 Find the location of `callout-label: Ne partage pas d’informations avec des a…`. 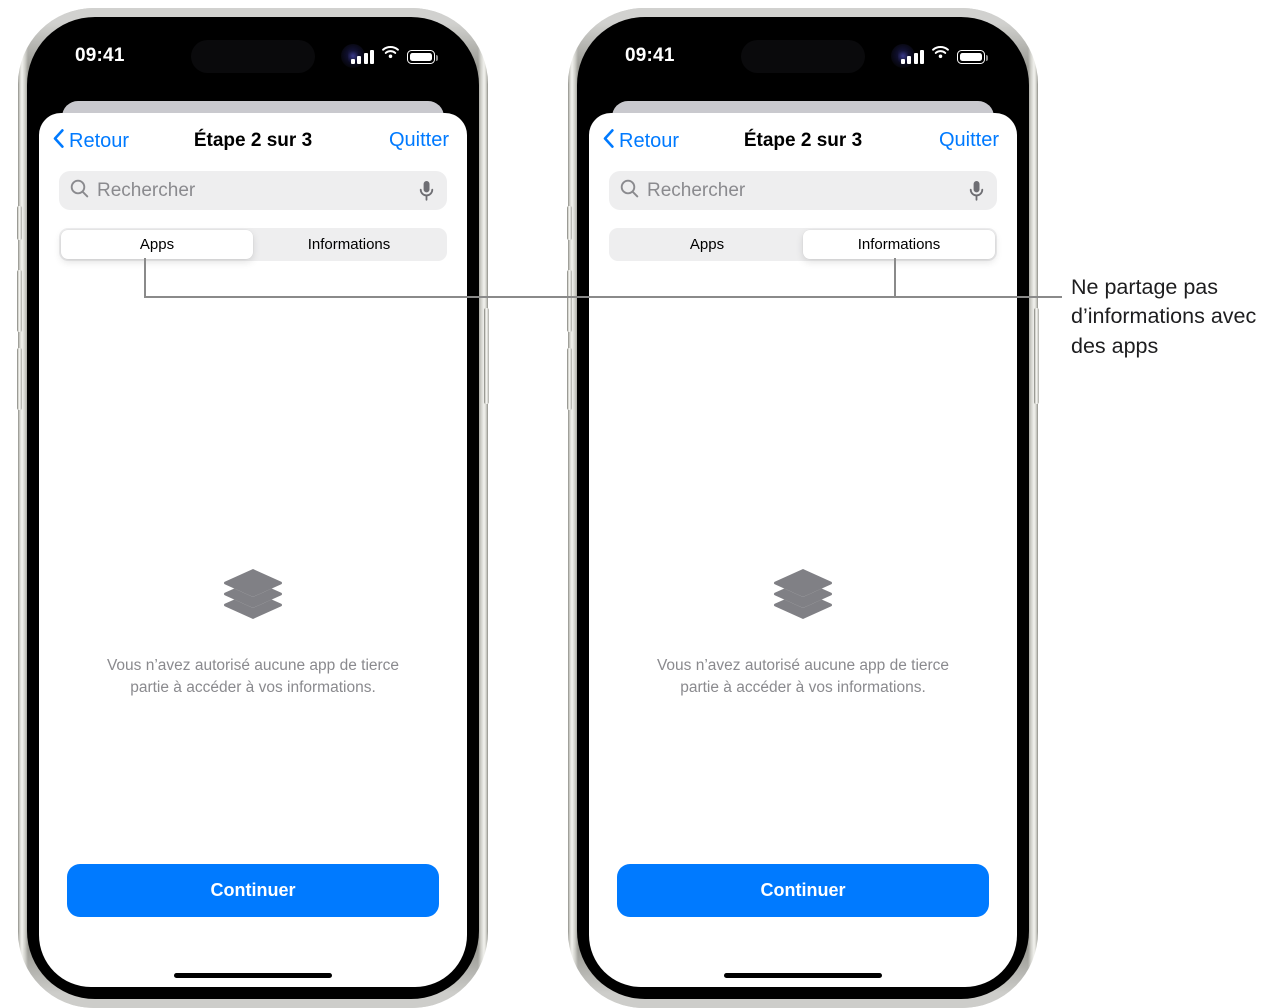

callout-label: Ne partage pas d’informations avec des a… is located at coordinates (1164, 316).